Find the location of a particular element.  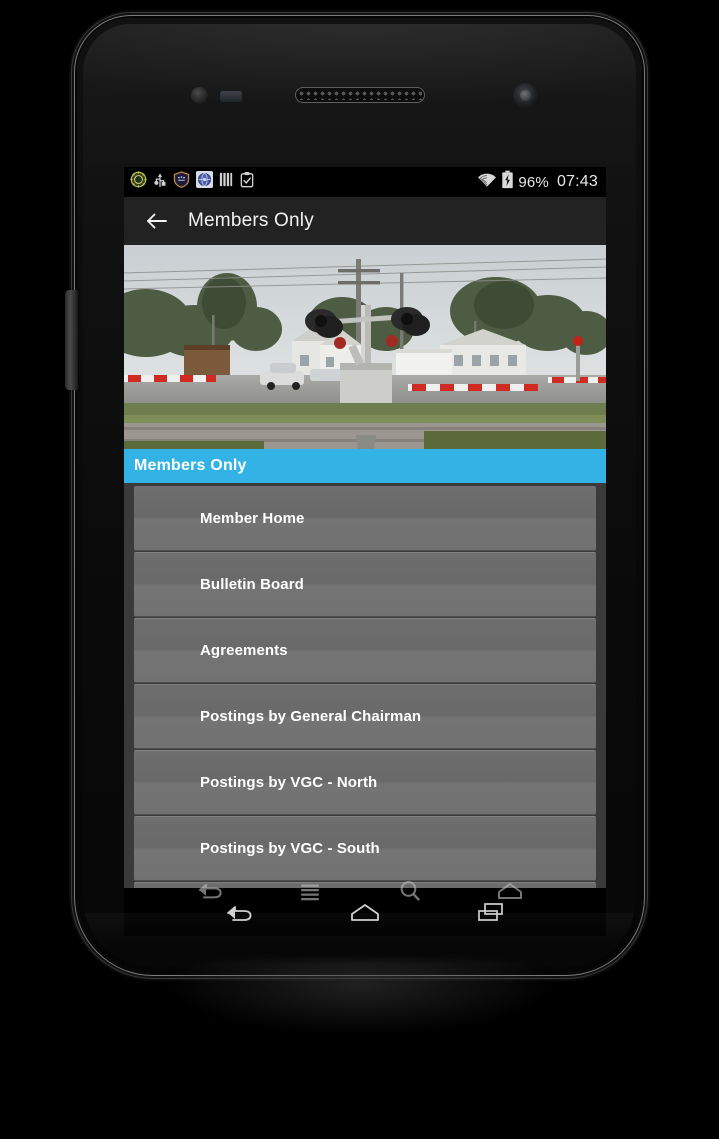

globe-sync-icon is located at coordinates (204, 182).